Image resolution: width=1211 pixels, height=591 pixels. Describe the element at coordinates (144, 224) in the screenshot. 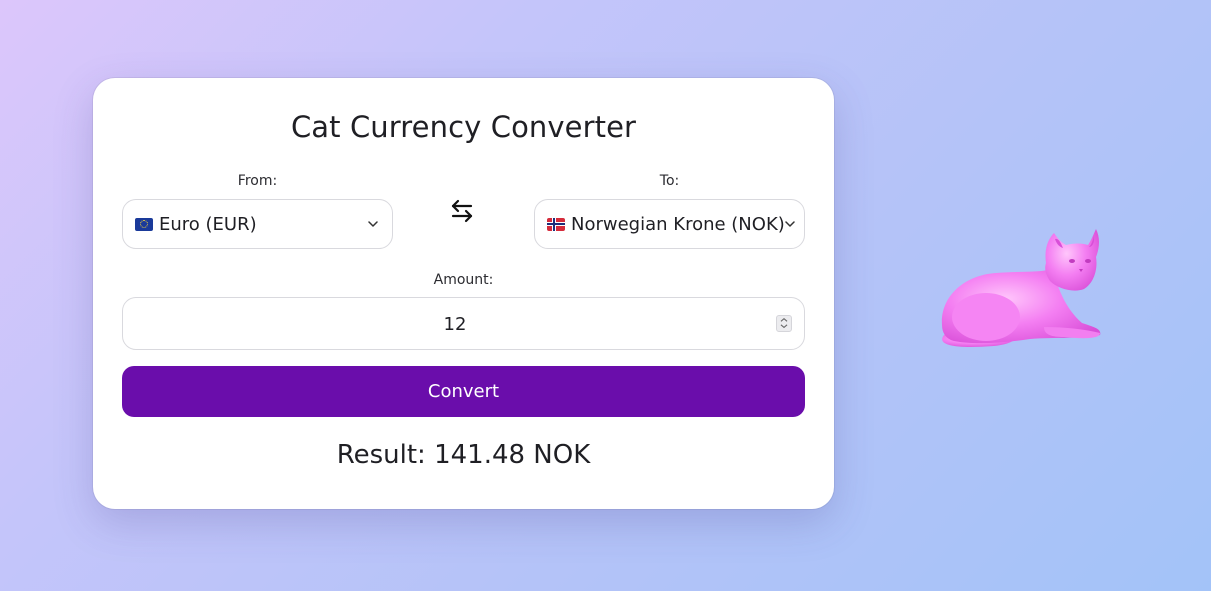

I see `eu-flag-icon` at that location.